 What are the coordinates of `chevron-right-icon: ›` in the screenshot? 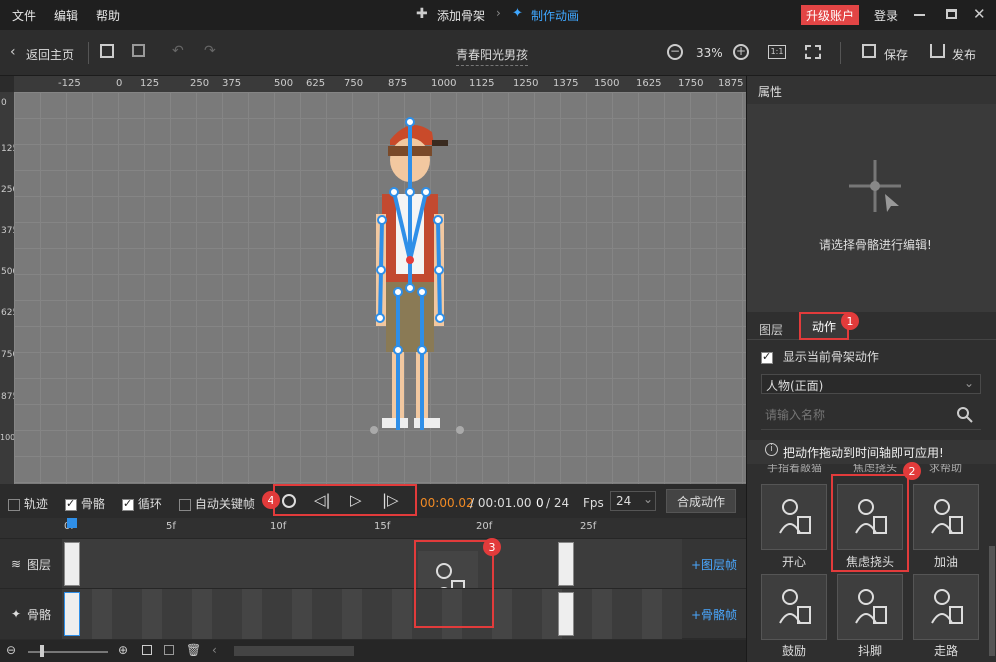 It's located at (498, 13).